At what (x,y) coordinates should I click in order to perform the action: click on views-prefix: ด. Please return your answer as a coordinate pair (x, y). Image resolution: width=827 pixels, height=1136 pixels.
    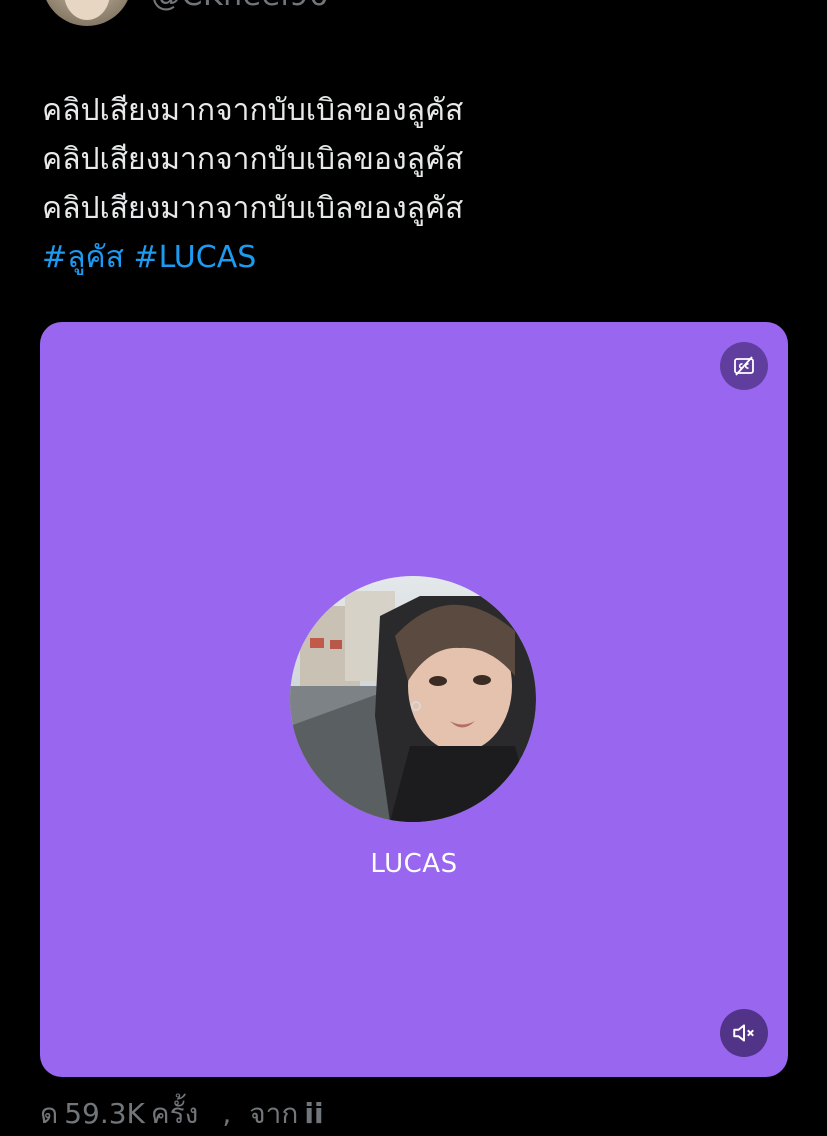
    Looking at the image, I should click on (49, 1113).